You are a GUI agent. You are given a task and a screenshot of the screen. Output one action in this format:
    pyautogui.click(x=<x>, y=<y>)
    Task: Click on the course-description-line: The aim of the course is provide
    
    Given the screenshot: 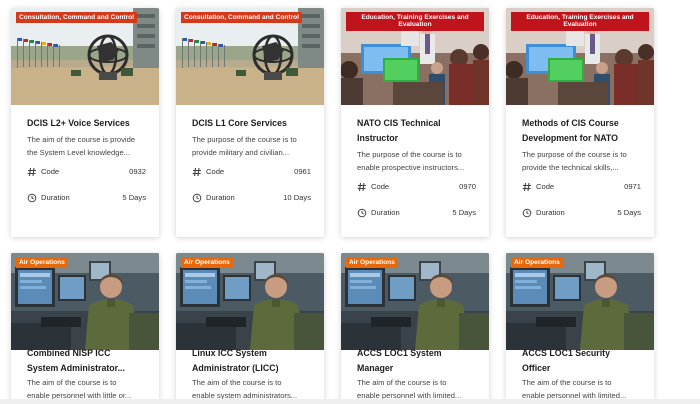 What is the action you would take?
    pyautogui.click(x=81, y=139)
    